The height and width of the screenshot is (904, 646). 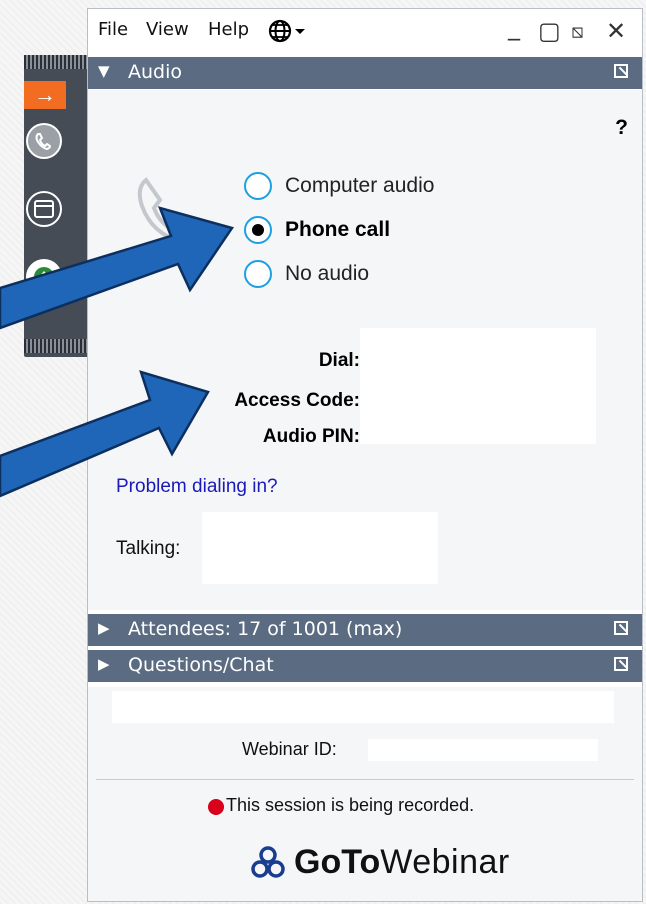 What do you see at coordinates (320, 548) in the screenshot?
I see `talking-box` at bounding box center [320, 548].